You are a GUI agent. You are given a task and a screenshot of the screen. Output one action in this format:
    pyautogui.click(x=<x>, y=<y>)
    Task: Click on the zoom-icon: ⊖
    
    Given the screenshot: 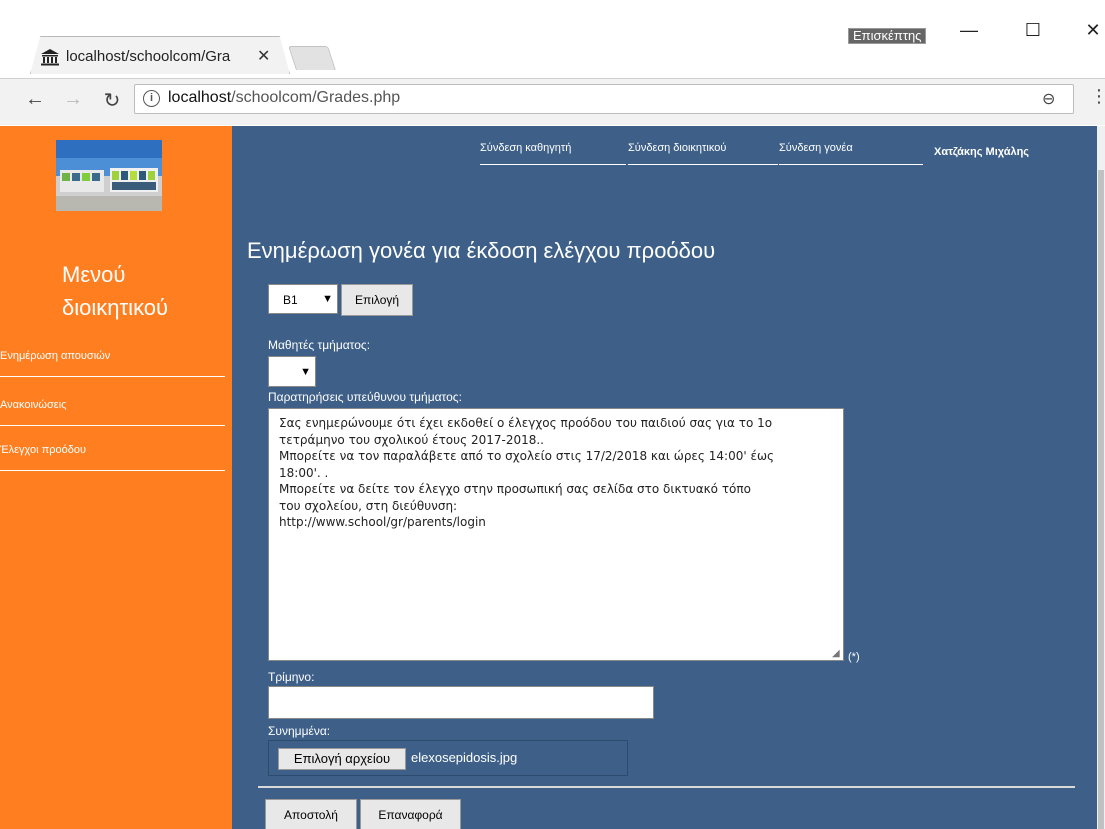 What is the action you would take?
    pyautogui.click(x=1048, y=99)
    